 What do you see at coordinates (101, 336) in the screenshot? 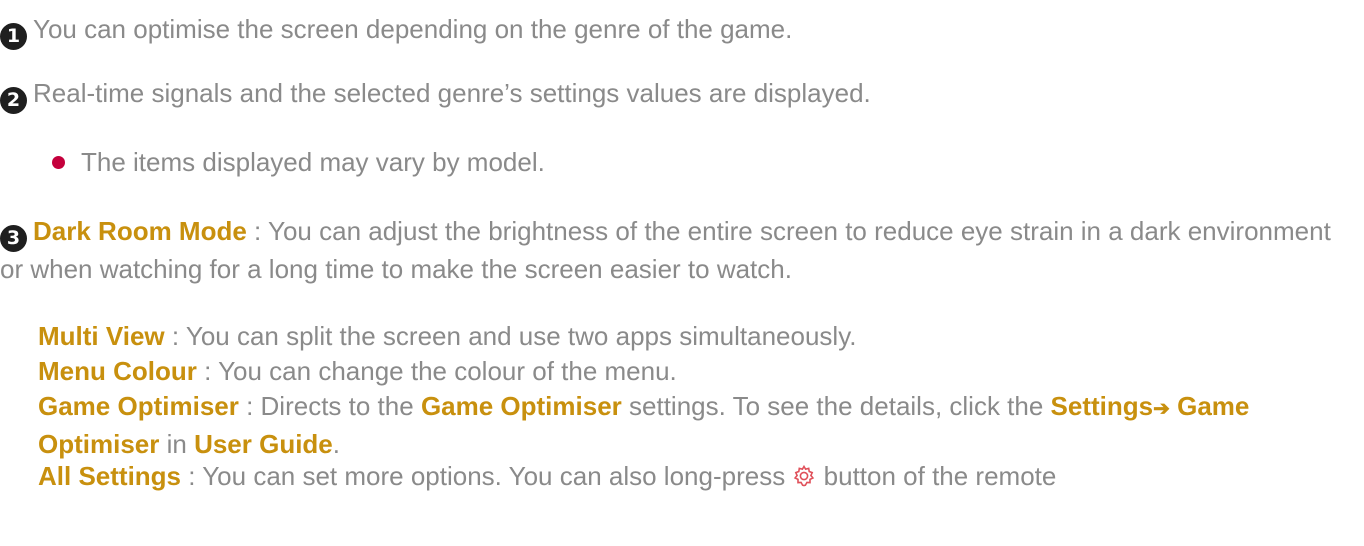
I see `multi-view-label: Multi View` at bounding box center [101, 336].